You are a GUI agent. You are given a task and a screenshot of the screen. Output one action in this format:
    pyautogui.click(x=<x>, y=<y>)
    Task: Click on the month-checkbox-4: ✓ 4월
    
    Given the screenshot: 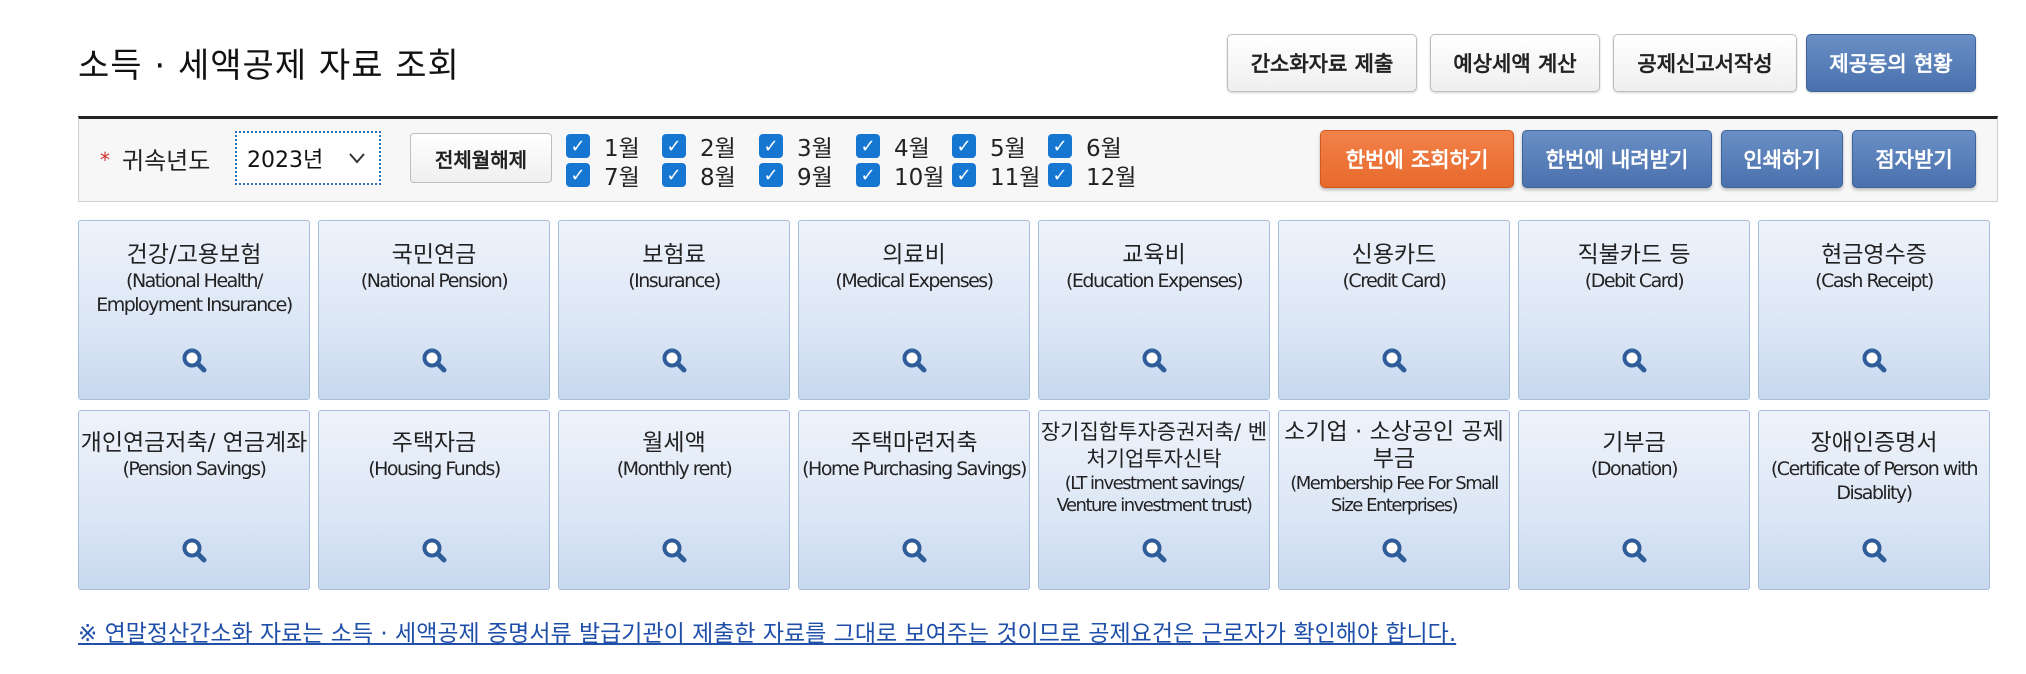 What is the action you would take?
    pyautogui.click(x=893, y=146)
    